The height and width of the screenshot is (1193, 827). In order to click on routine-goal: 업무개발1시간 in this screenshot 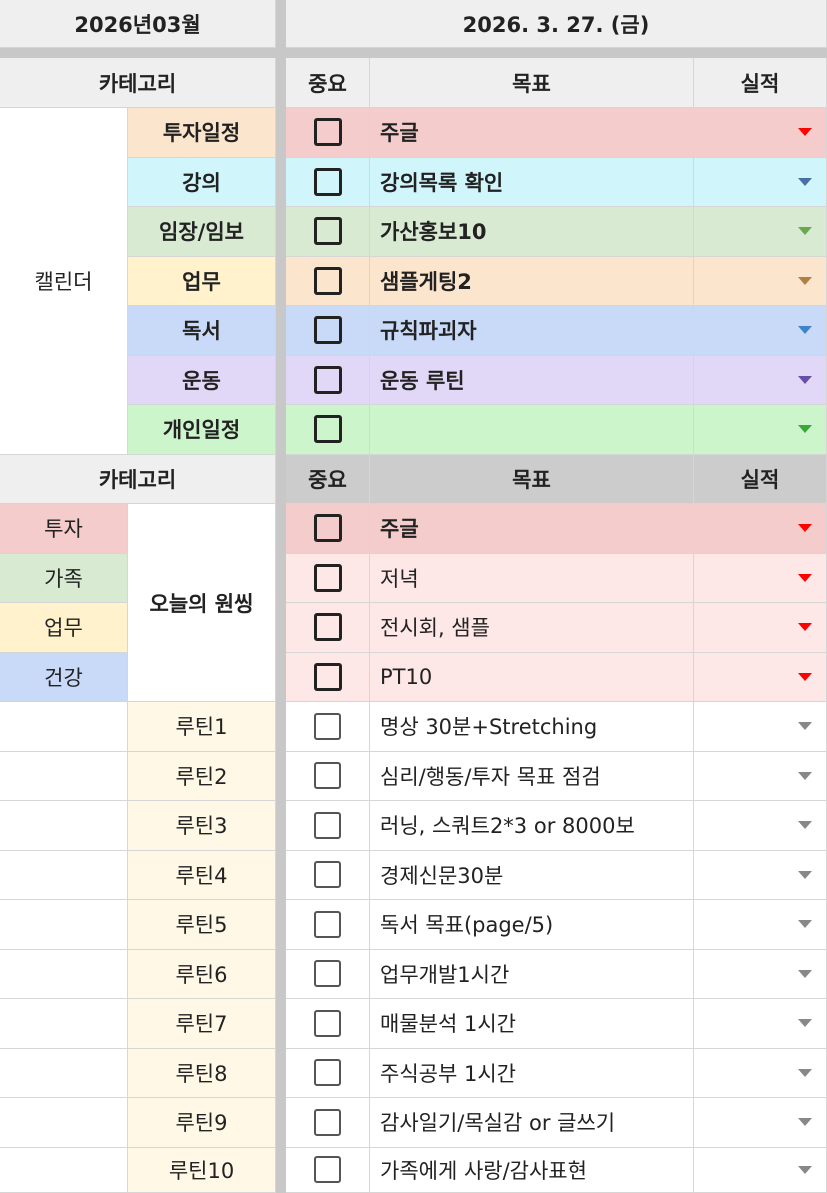, I will do `click(532, 974)`.